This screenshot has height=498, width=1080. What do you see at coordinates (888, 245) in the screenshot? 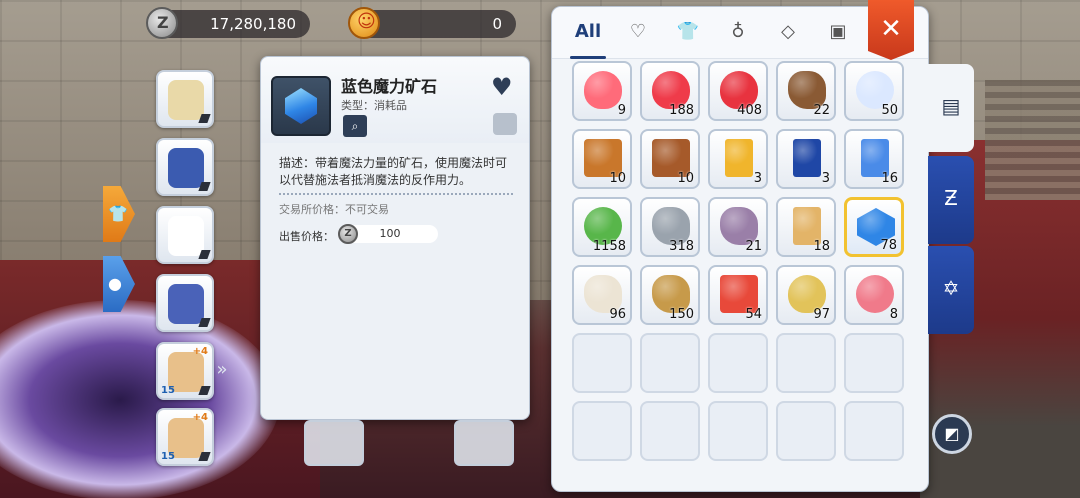
I see `item-count: 78` at bounding box center [888, 245].